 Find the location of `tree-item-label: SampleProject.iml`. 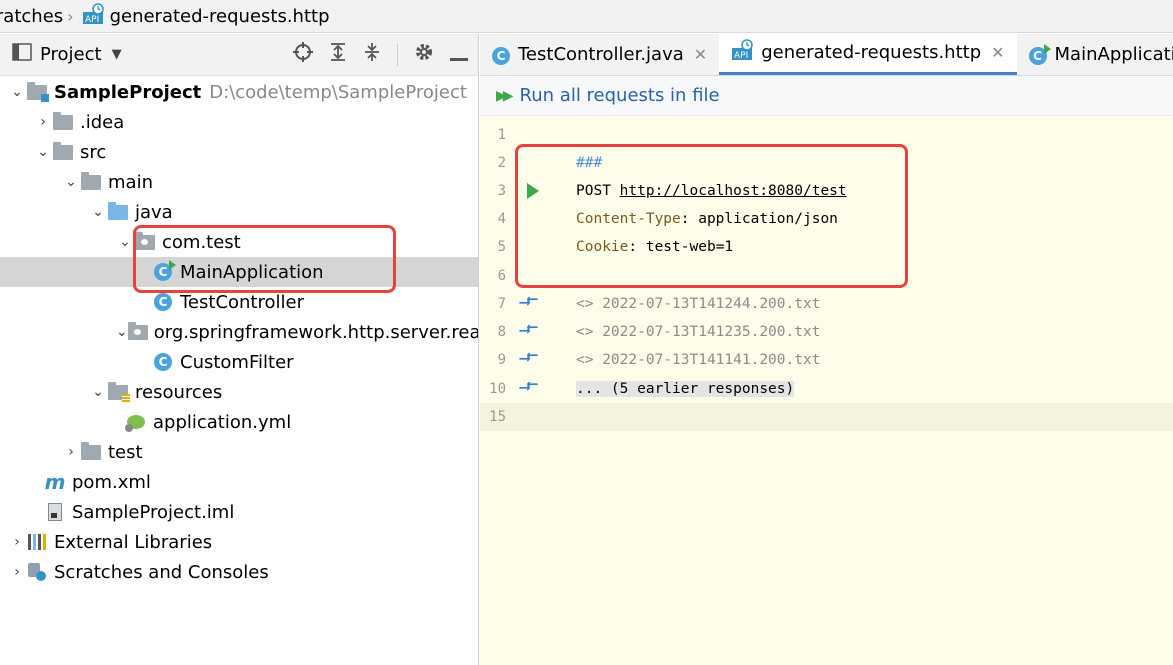

tree-item-label: SampleProject.iml is located at coordinates (153, 512).